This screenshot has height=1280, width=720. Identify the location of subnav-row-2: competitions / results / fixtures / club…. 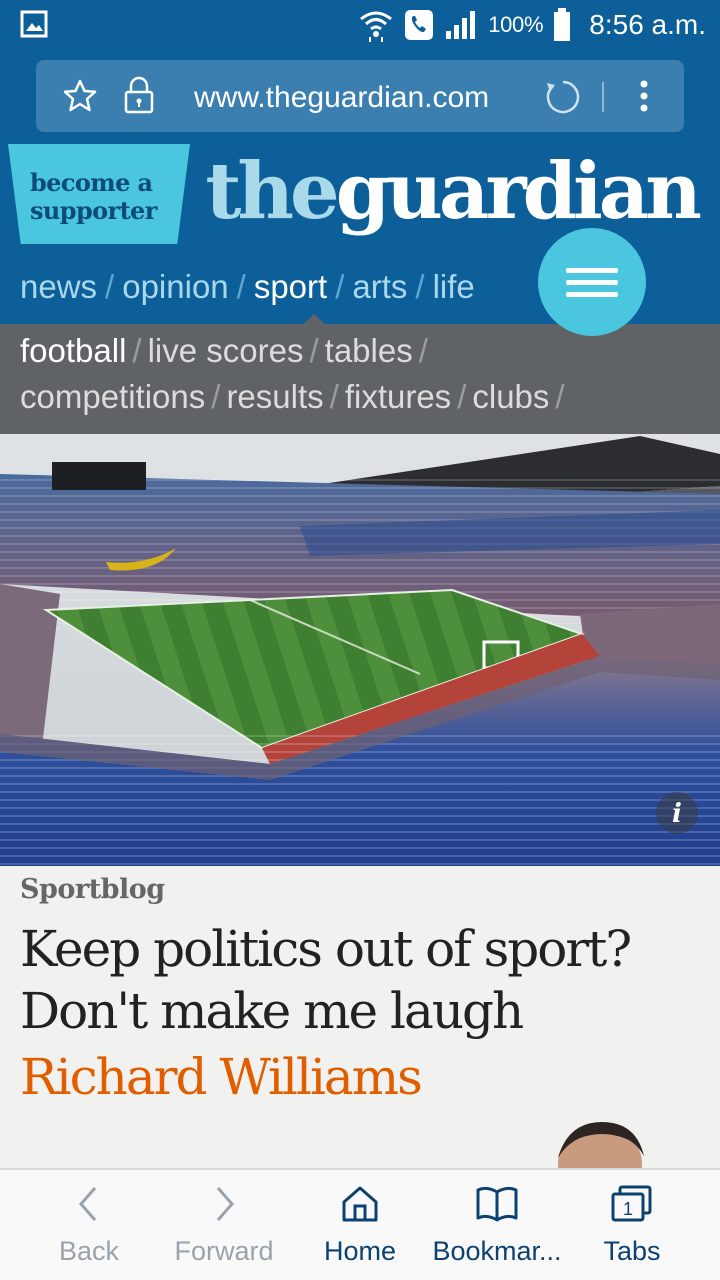
(295, 397).